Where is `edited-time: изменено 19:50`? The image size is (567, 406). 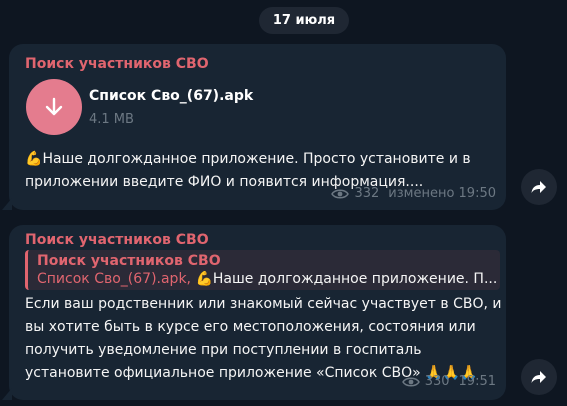
edited-time: изменено 19:50 is located at coordinates (442, 193).